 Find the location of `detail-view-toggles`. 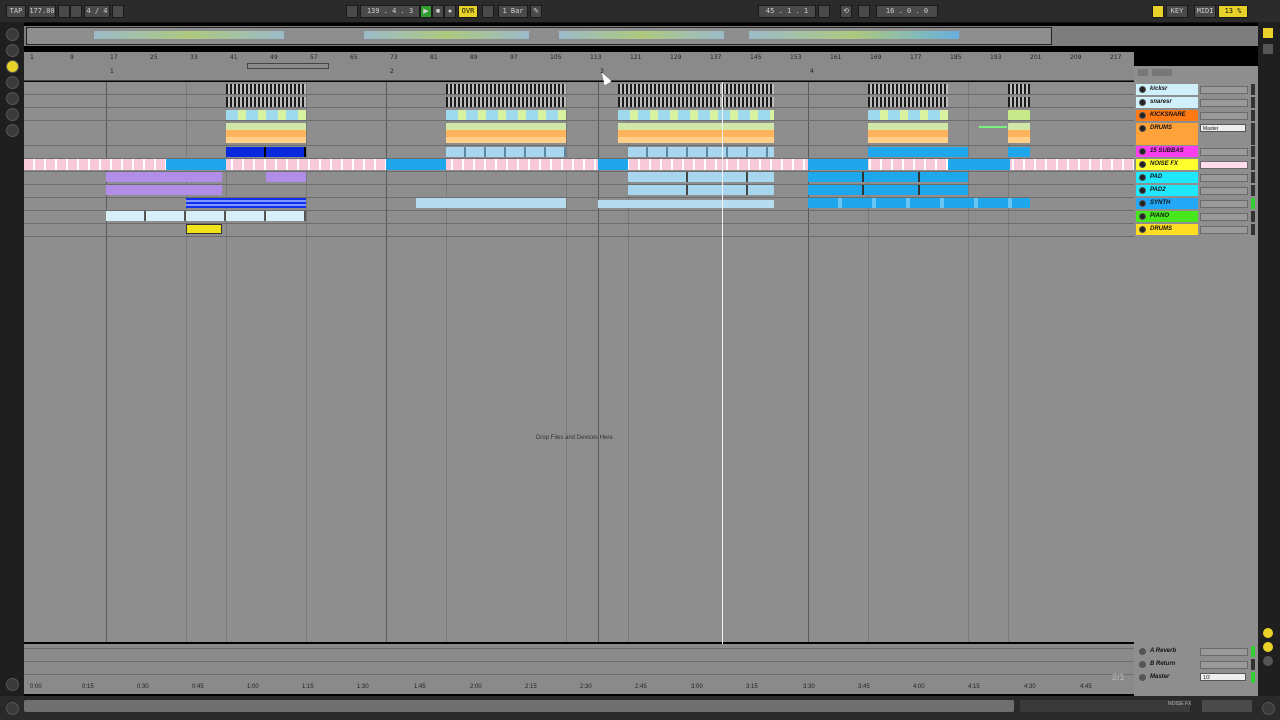

detail-view-toggles is located at coordinates (1227, 706).